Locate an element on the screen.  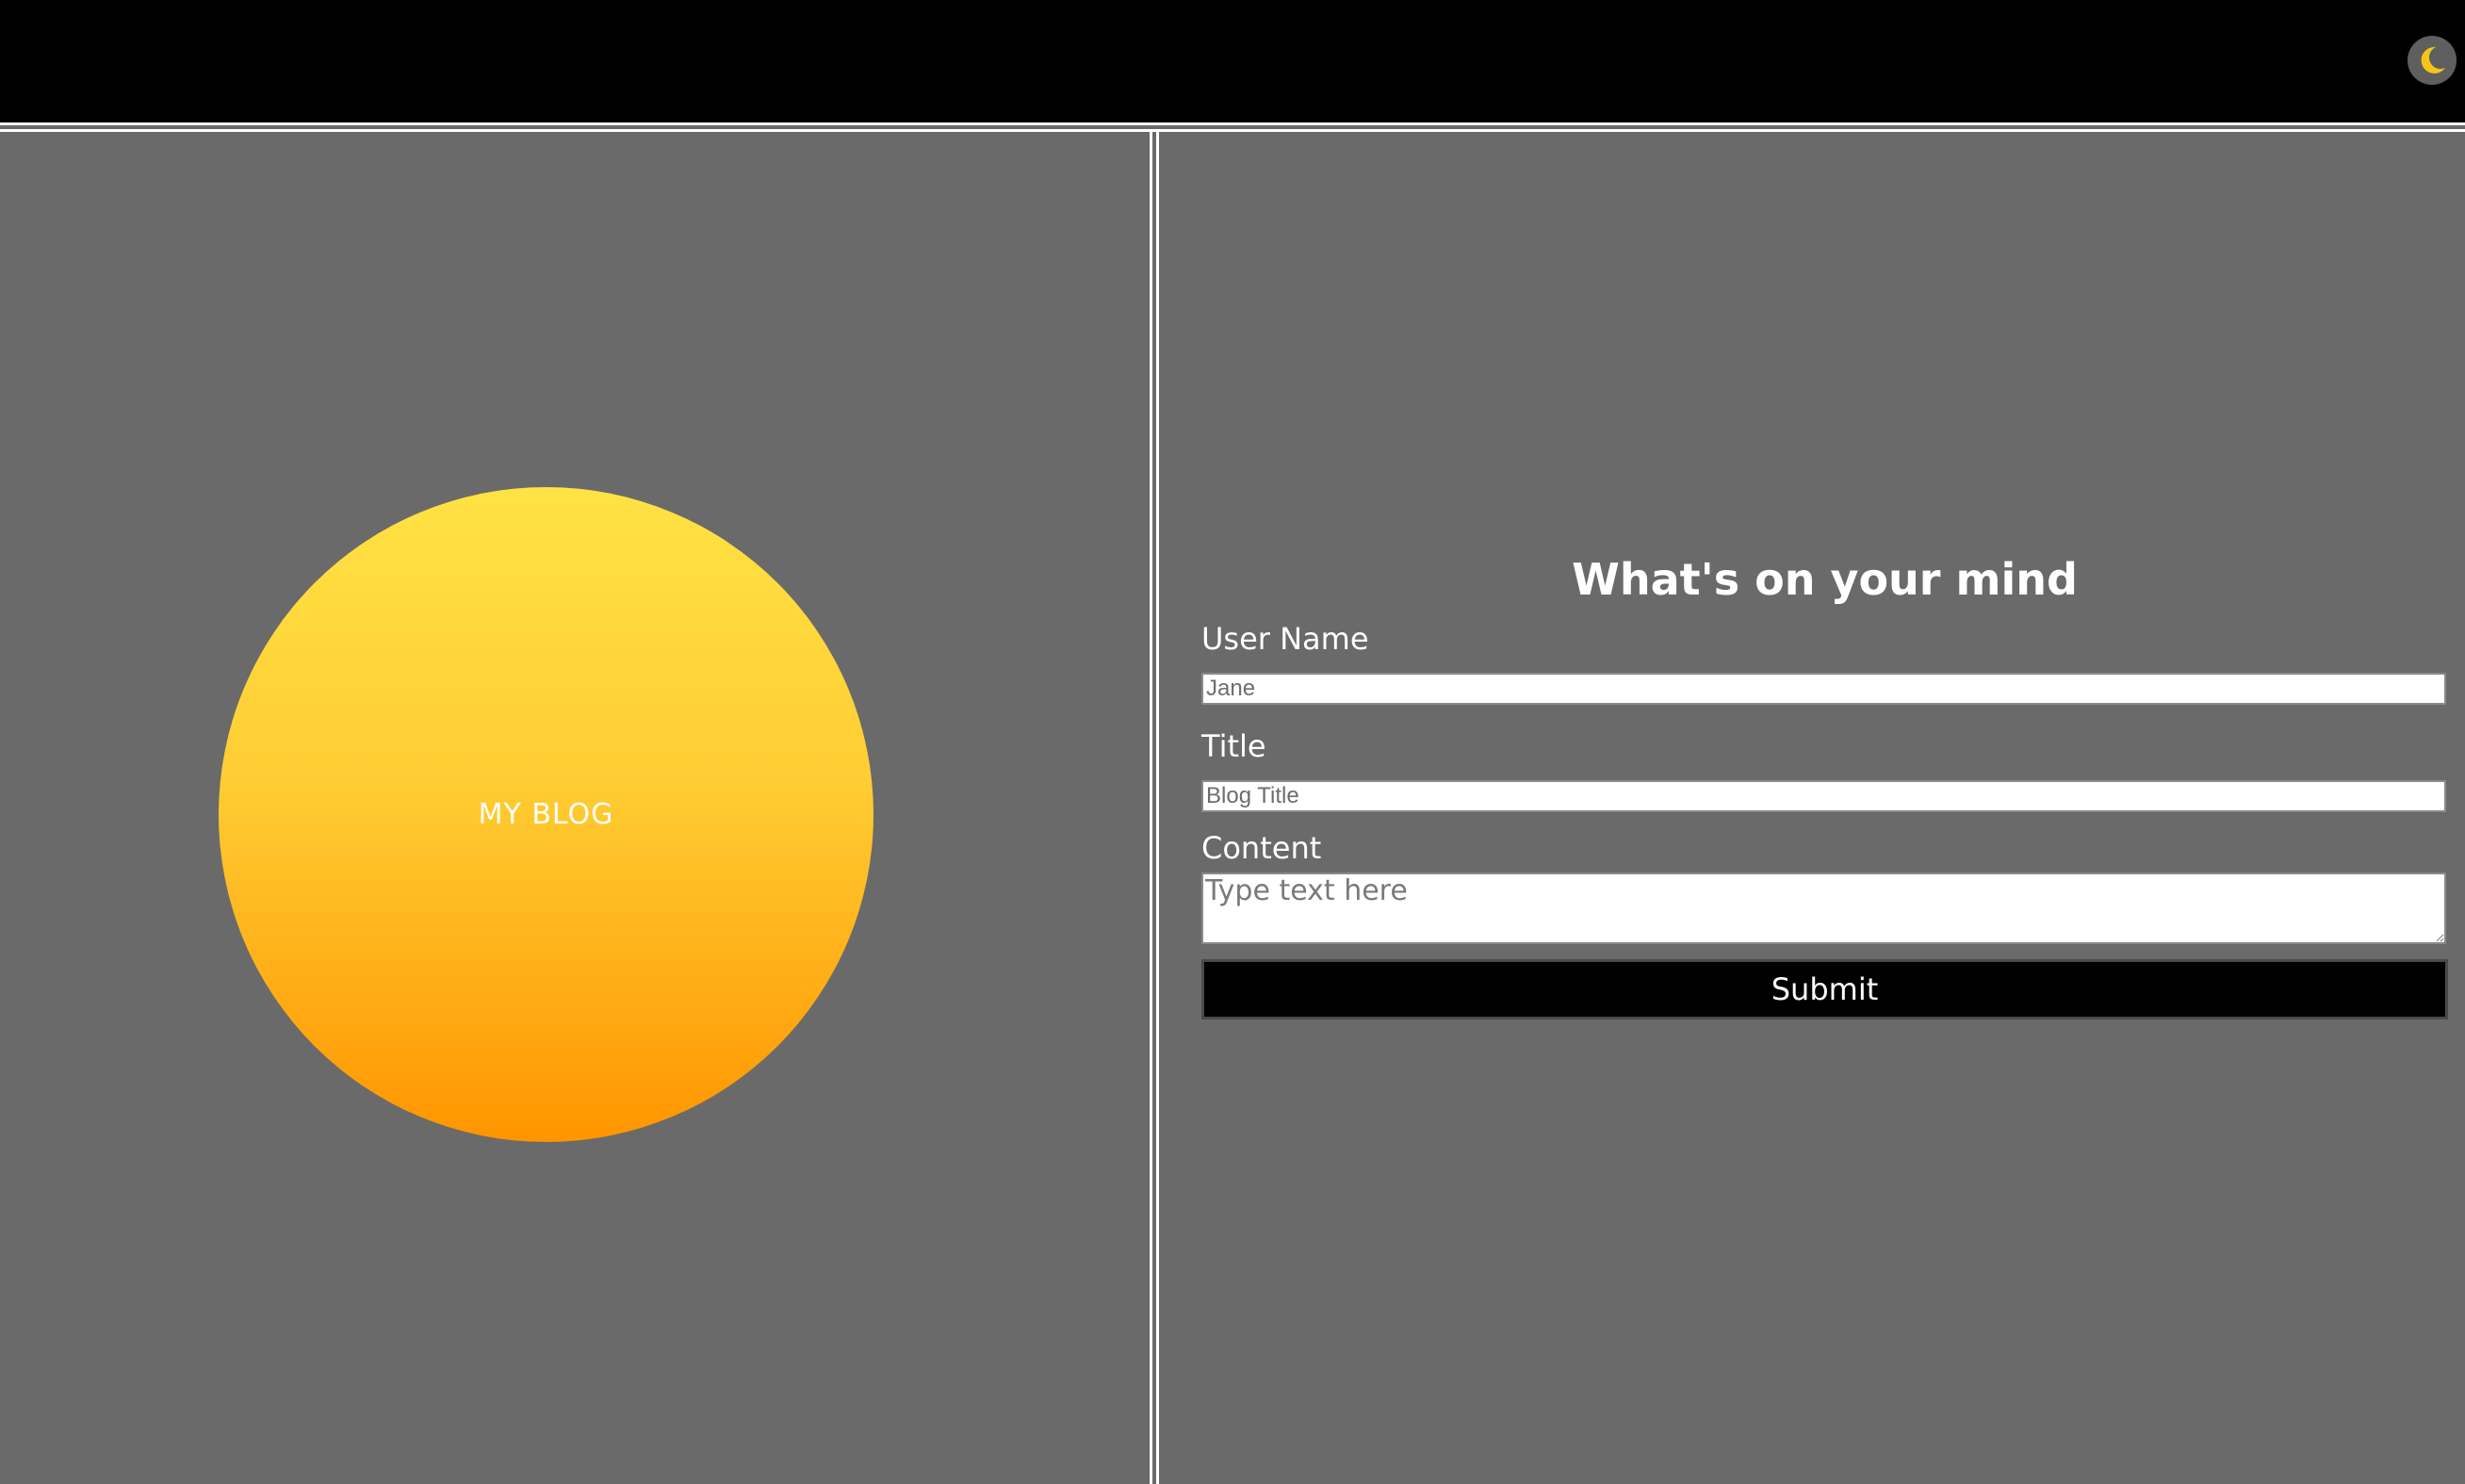
header-divider is located at coordinates (1233, 127).